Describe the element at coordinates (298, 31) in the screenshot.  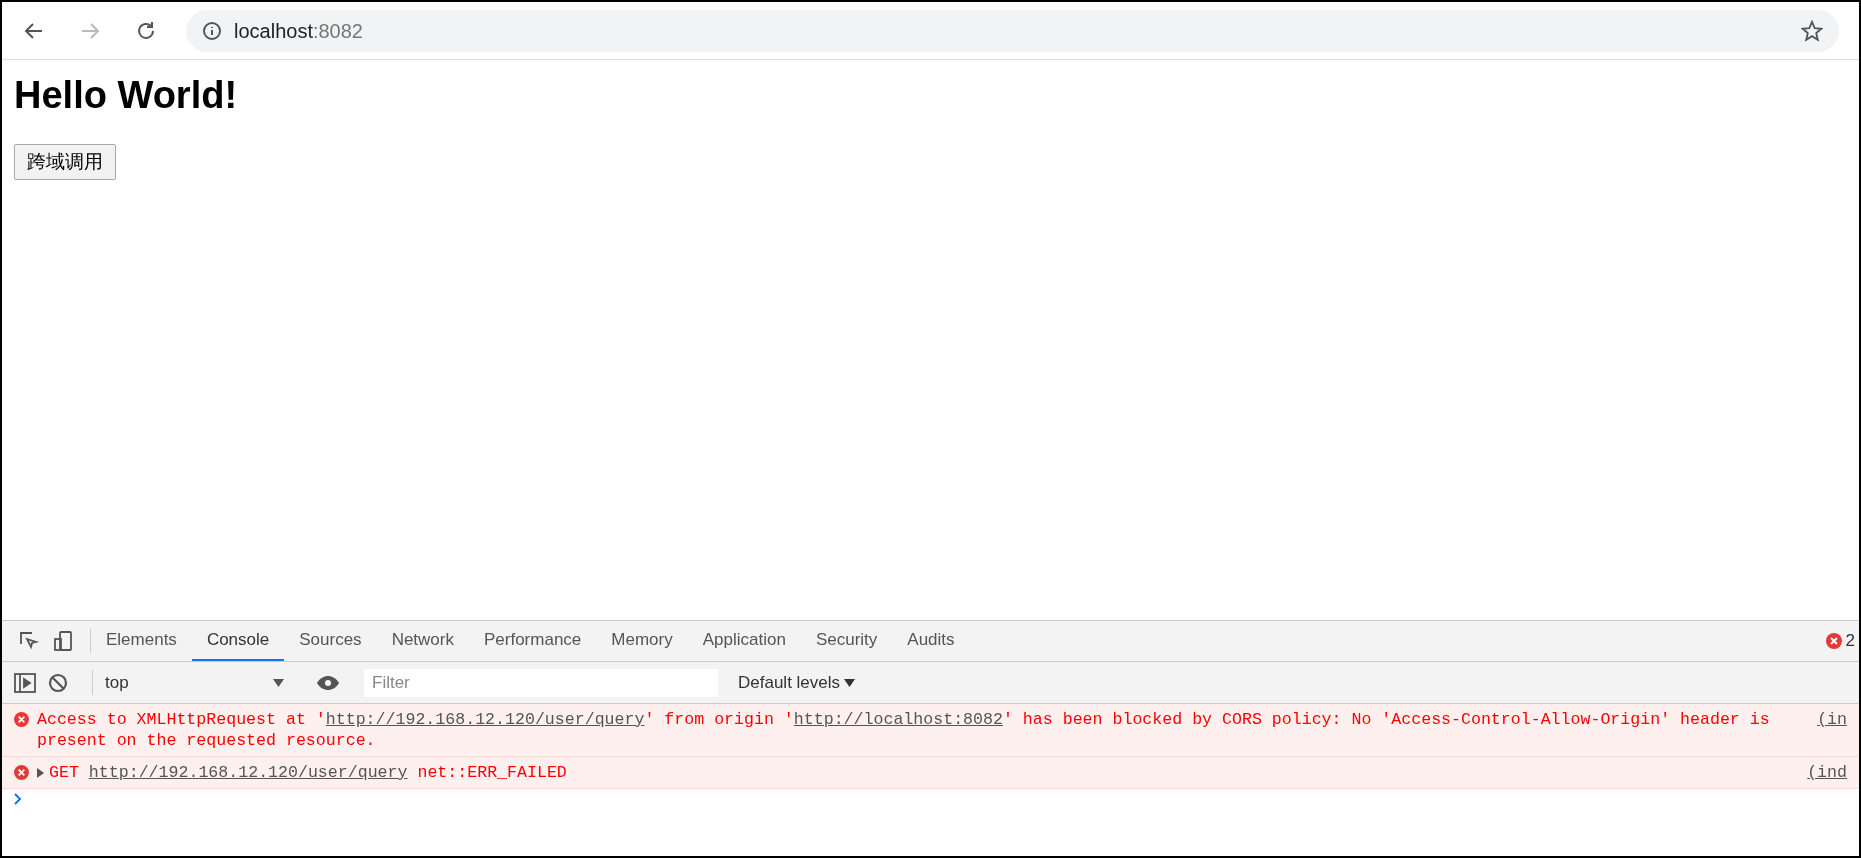
I see `url-host: localhost:8082` at that location.